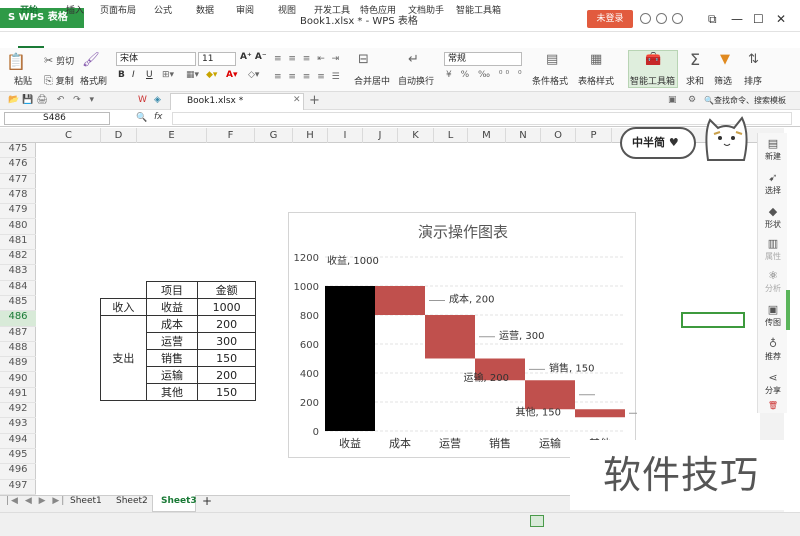 The image size is (800, 536). What do you see at coordinates (725, 59) in the screenshot?
I see `filter-icon: ▼` at bounding box center [725, 59].